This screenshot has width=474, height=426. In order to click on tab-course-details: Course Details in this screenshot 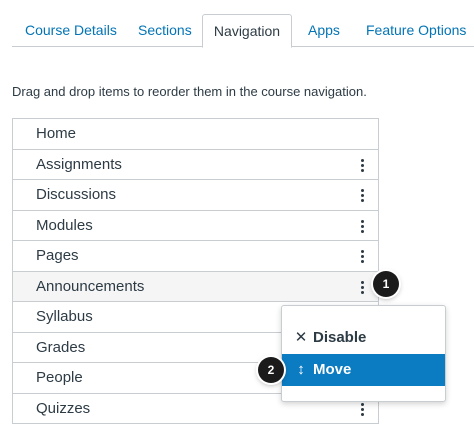, I will do `click(71, 30)`.